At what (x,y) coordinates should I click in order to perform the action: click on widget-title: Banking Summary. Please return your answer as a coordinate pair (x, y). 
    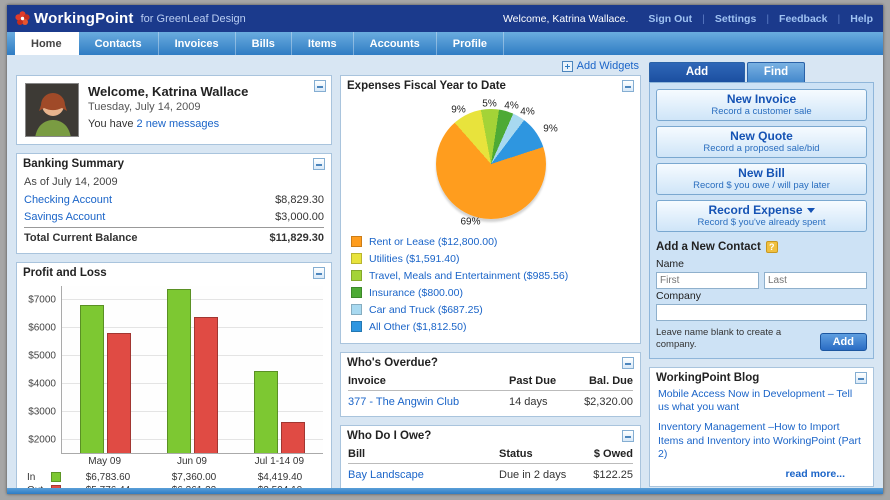
    Looking at the image, I should click on (73, 164).